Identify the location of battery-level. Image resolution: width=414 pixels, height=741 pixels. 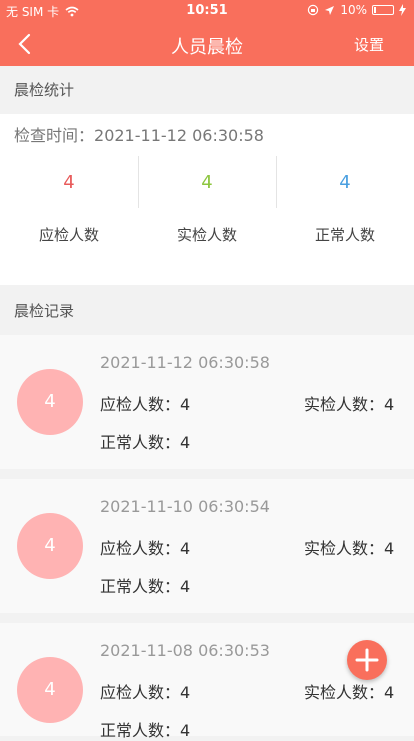
(375, 10).